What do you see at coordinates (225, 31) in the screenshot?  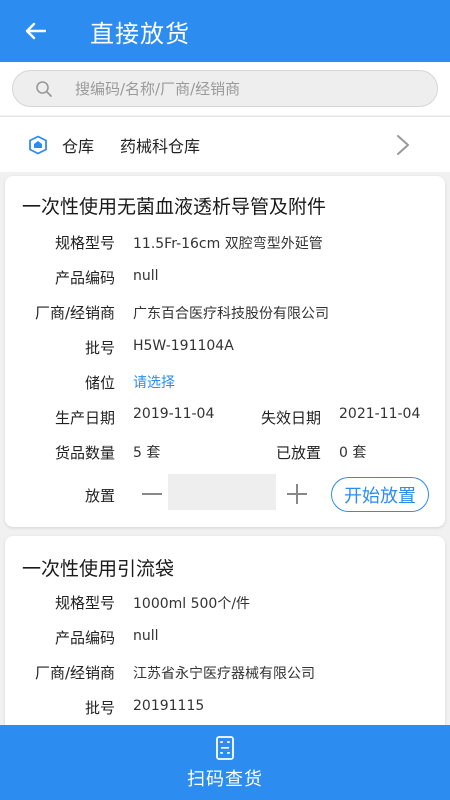 I see `top-bar: 直接放货` at bounding box center [225, 31].